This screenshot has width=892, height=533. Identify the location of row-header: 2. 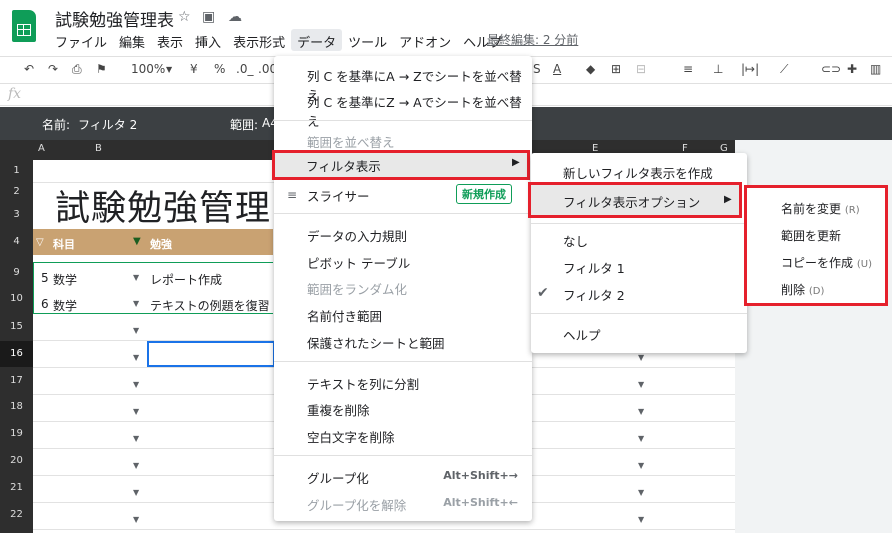
(16, 192).